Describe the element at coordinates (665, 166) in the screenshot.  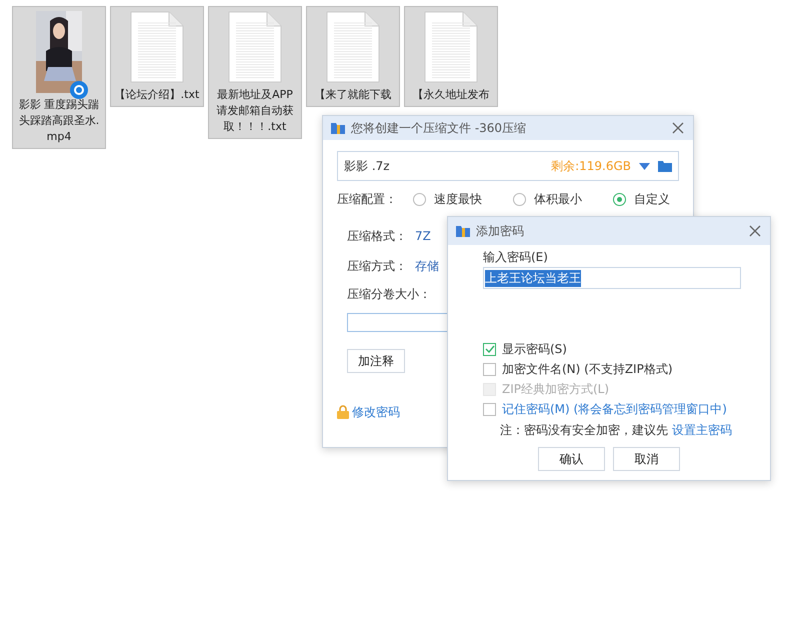
I see `folder-icon` at that location.